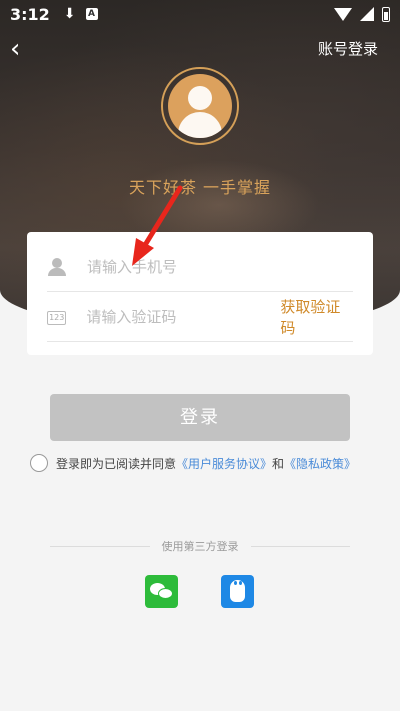 This screenshot has width=400, height=711. What do you see at coordinates (100, 546) in the screenshot?
I see `divider-left` at bounding box center [100, 546].